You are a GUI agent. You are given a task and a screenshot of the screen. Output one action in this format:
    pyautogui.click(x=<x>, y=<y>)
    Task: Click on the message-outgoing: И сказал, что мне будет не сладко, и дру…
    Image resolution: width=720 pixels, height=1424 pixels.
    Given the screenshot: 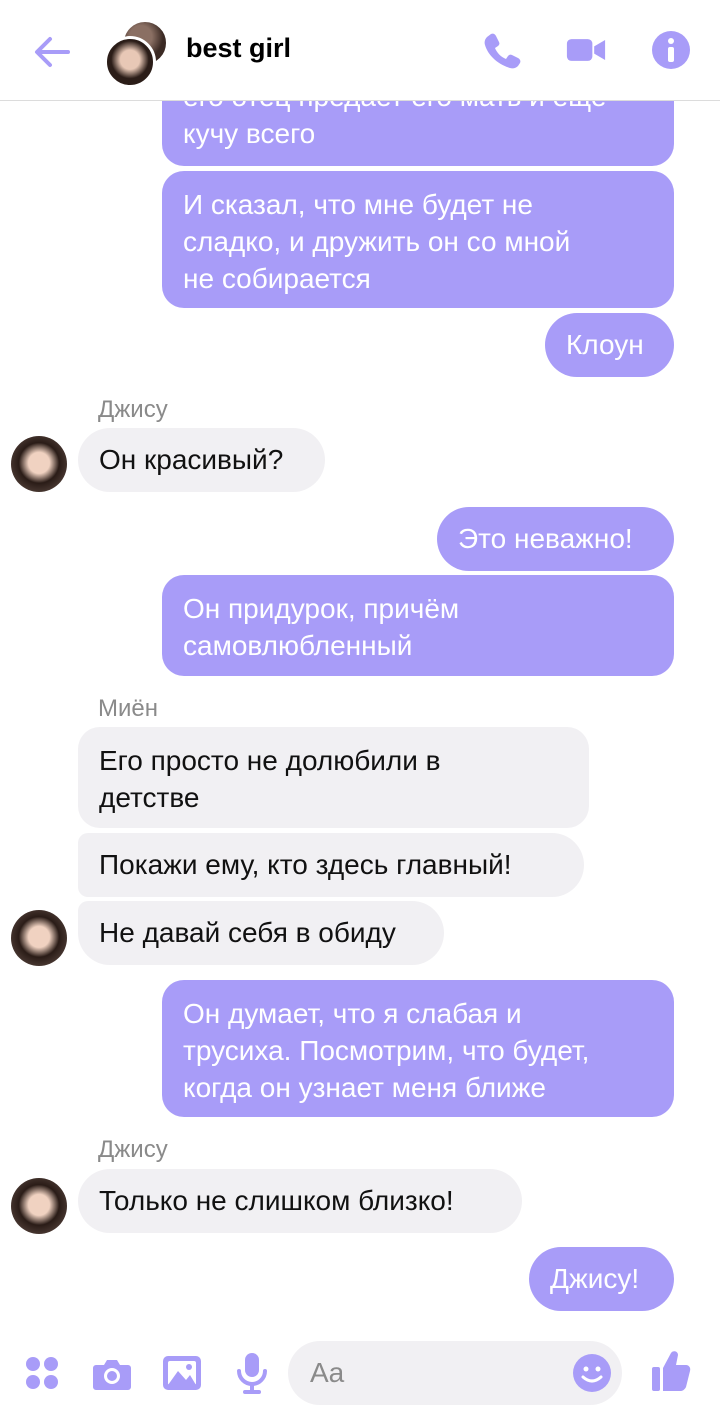 What is the action you would take?
    pyautogui.click(x=418, y=239)
    